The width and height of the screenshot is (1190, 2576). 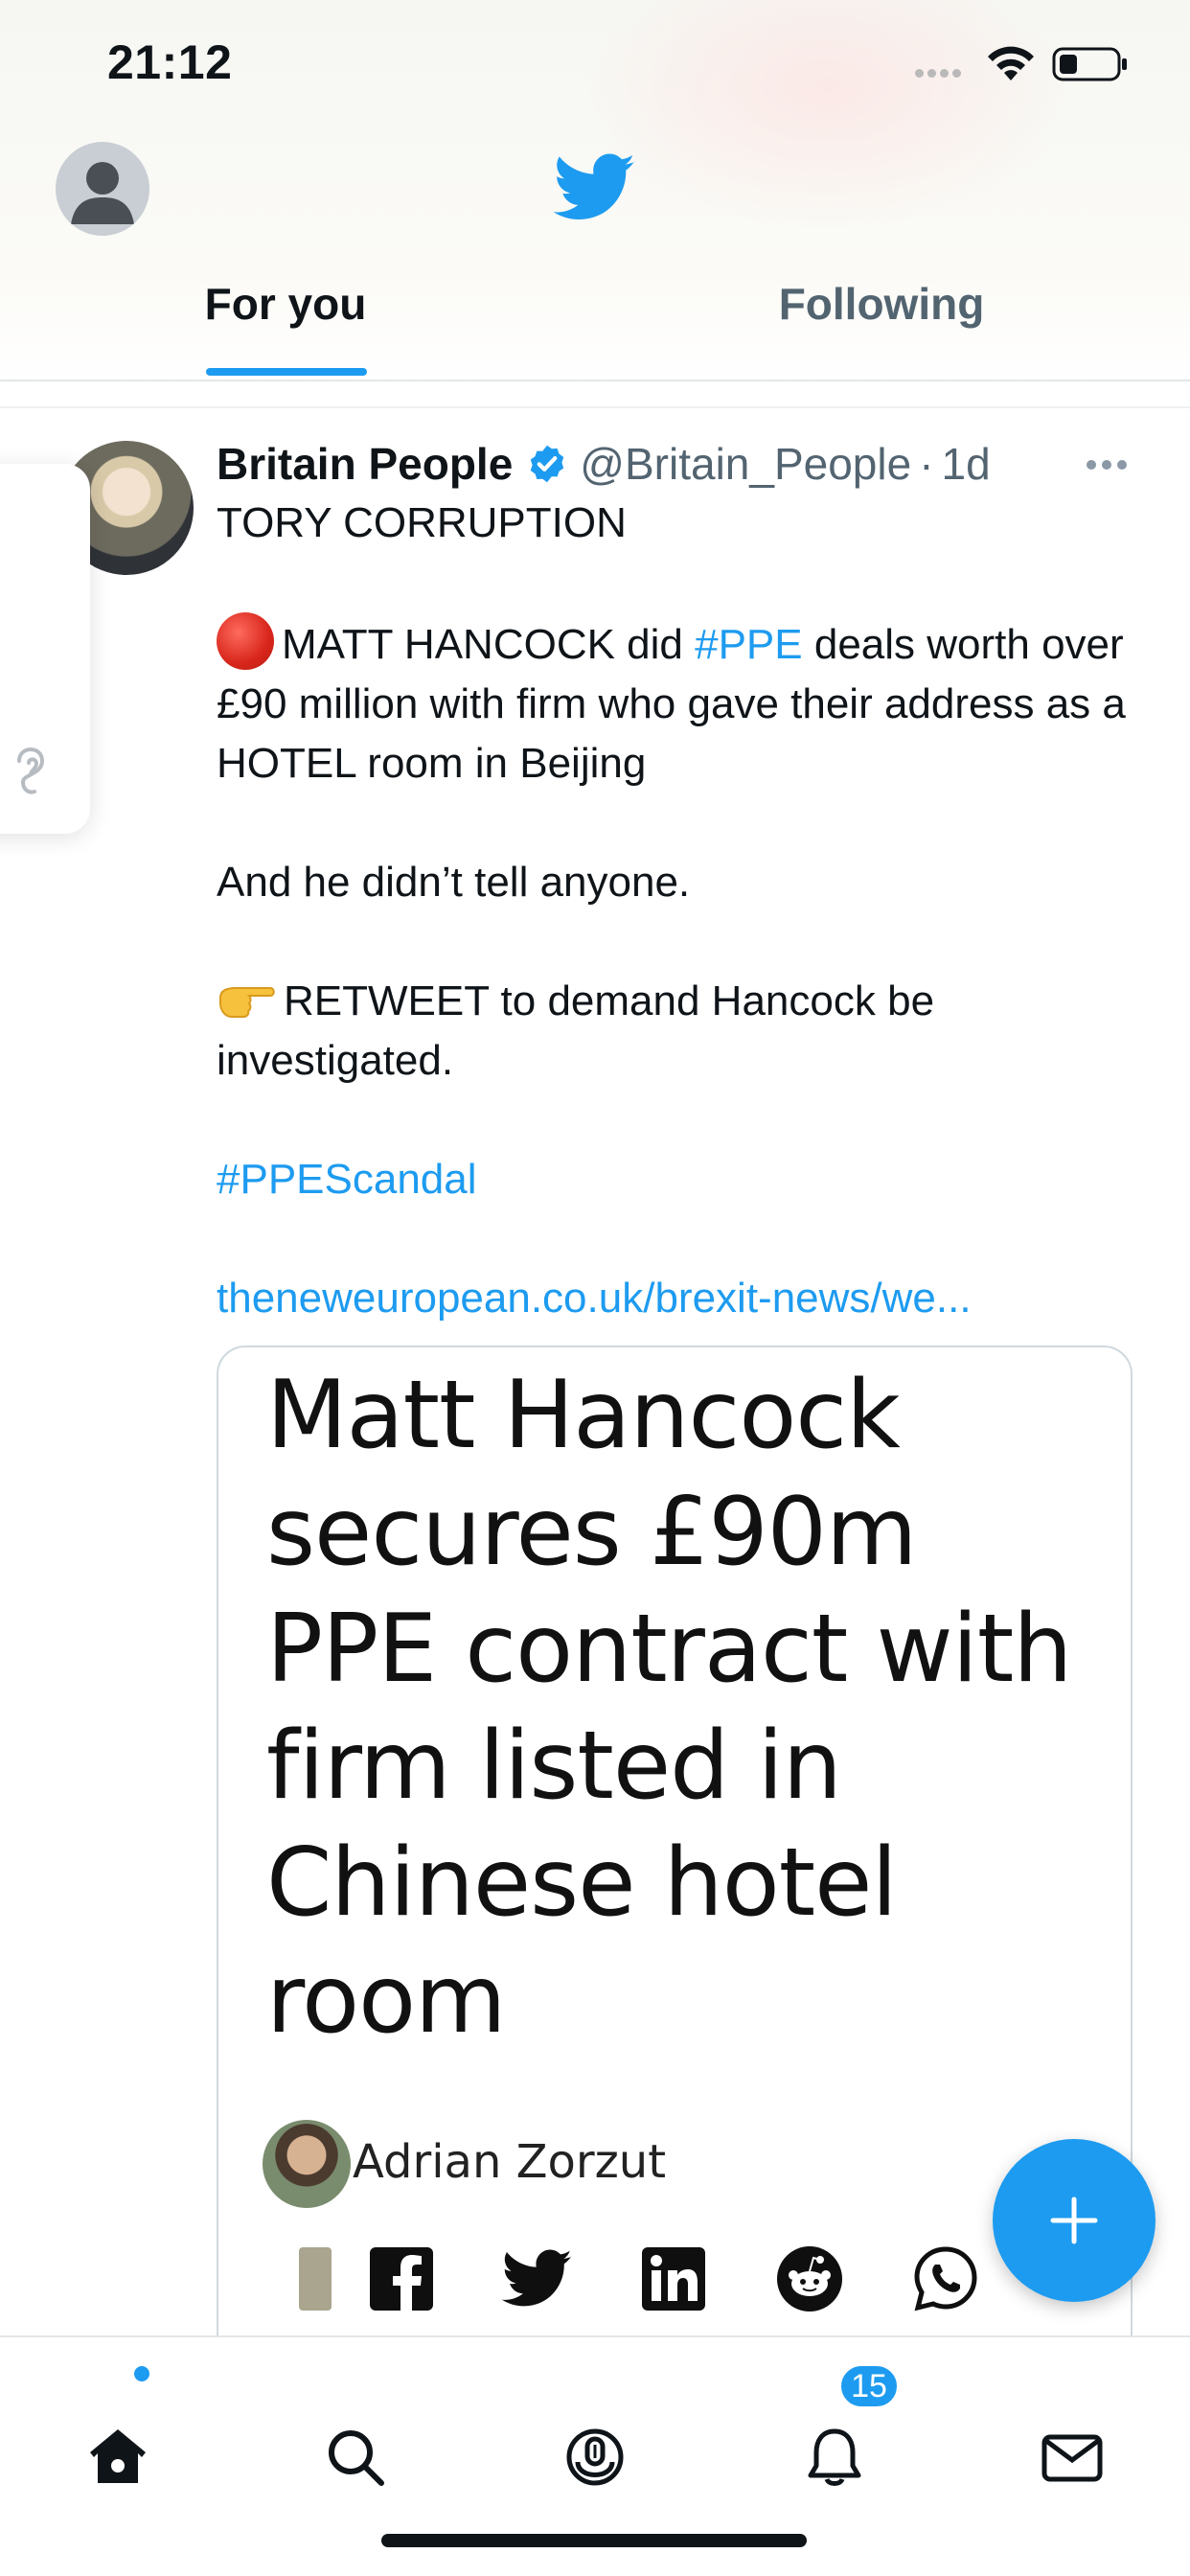 What do you see at coordinates (307, 2164) in the screenshot?
I see `card-author-avatar` at bounding box center [307, 2164].